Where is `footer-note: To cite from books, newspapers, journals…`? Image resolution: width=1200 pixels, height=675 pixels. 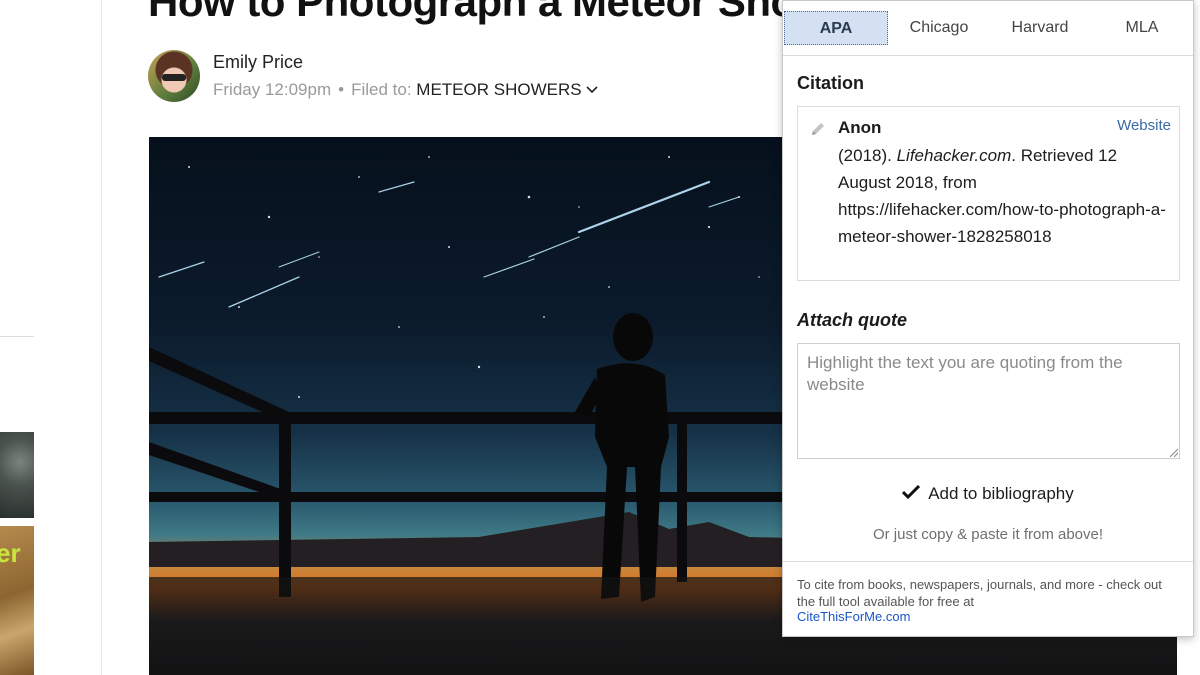
footer-note: To cite from books, newspapers, journals… is located at coordinates (979, 593).